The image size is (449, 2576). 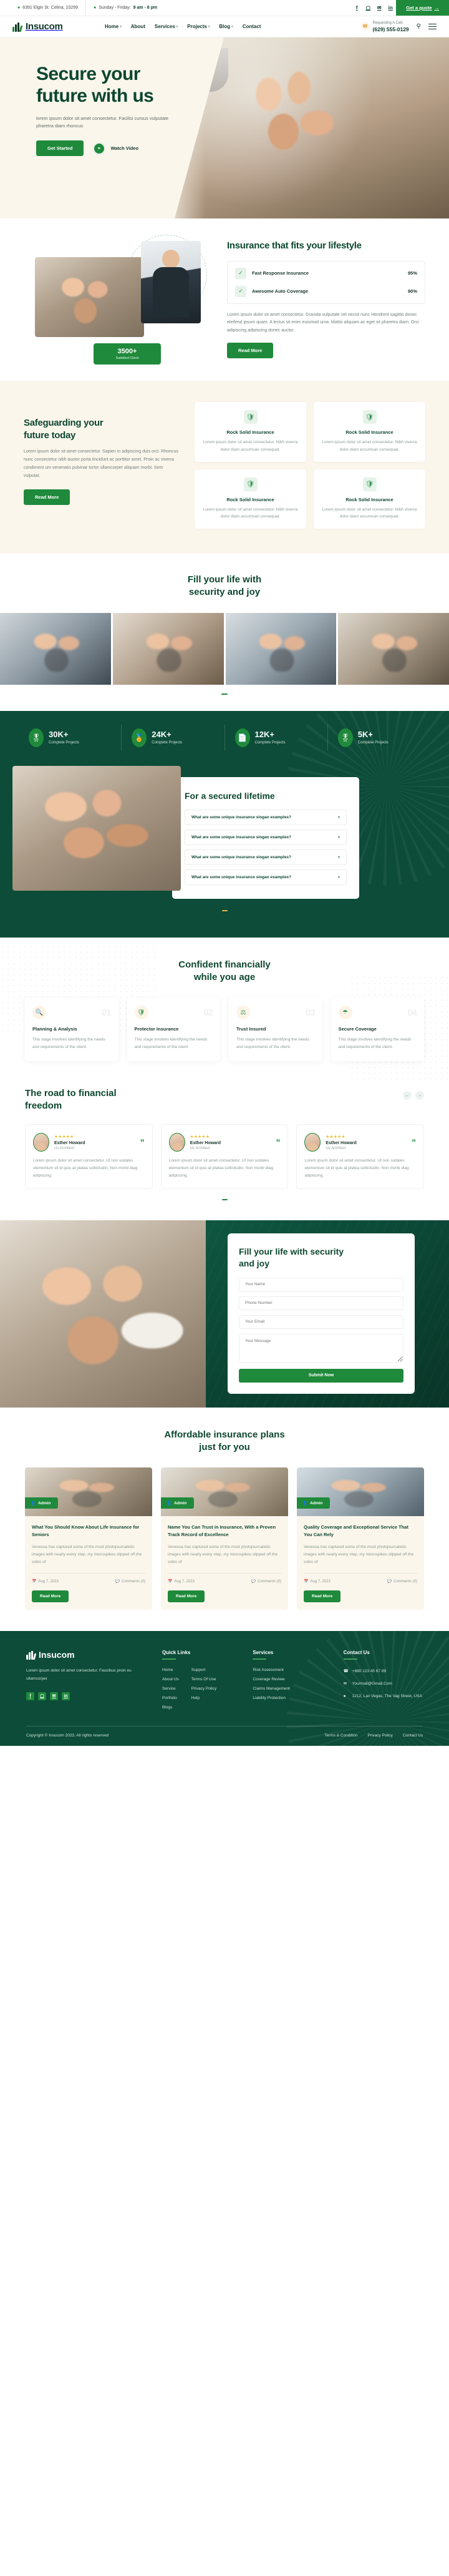 I want to click on brand-logo-link: Insucom, so click(x=56, y=26).